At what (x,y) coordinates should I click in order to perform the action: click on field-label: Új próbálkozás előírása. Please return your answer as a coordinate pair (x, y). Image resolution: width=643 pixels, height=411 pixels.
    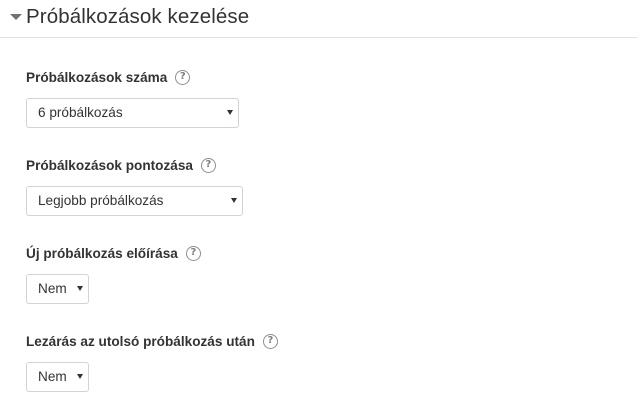
    Looking at the image, I should click on (102, 253).